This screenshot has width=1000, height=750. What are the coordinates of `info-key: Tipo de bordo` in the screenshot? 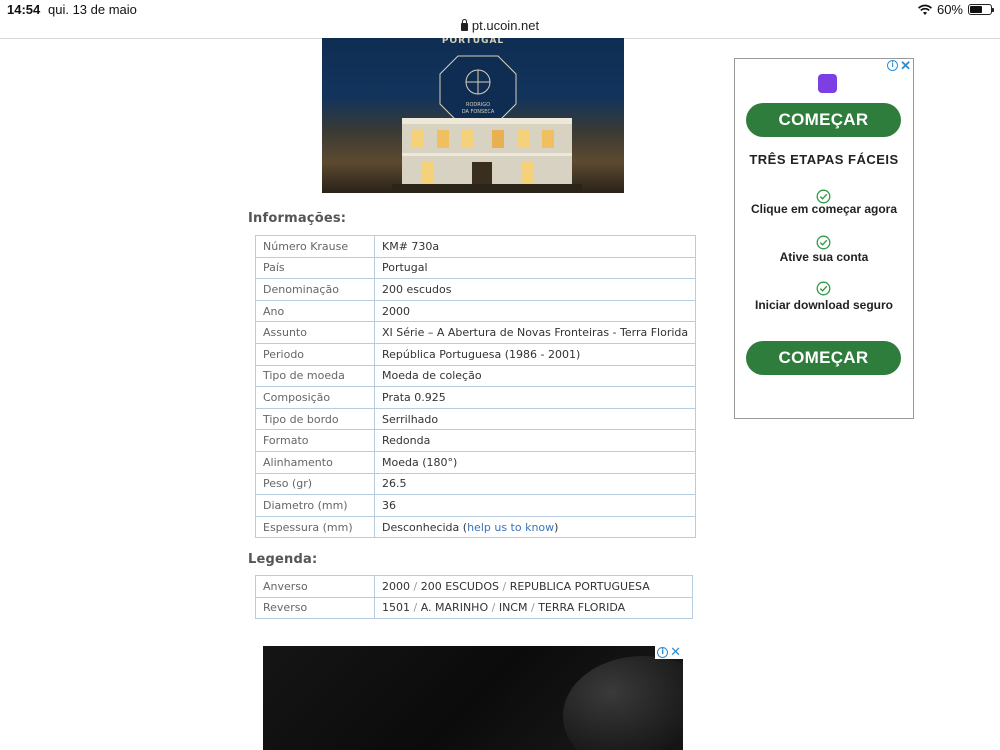 It's located at (315, 419).